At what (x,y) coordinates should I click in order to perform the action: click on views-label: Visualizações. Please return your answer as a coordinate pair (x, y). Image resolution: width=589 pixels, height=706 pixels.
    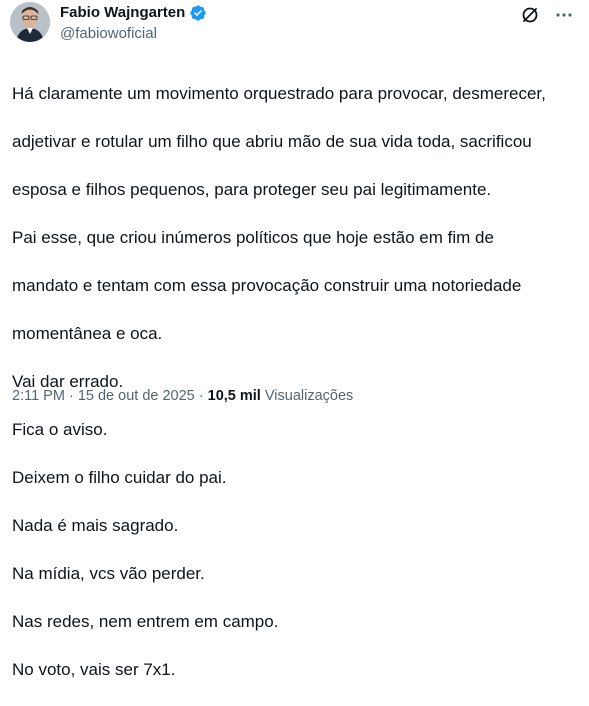
    Looking at the image, I should click on (309, 396).